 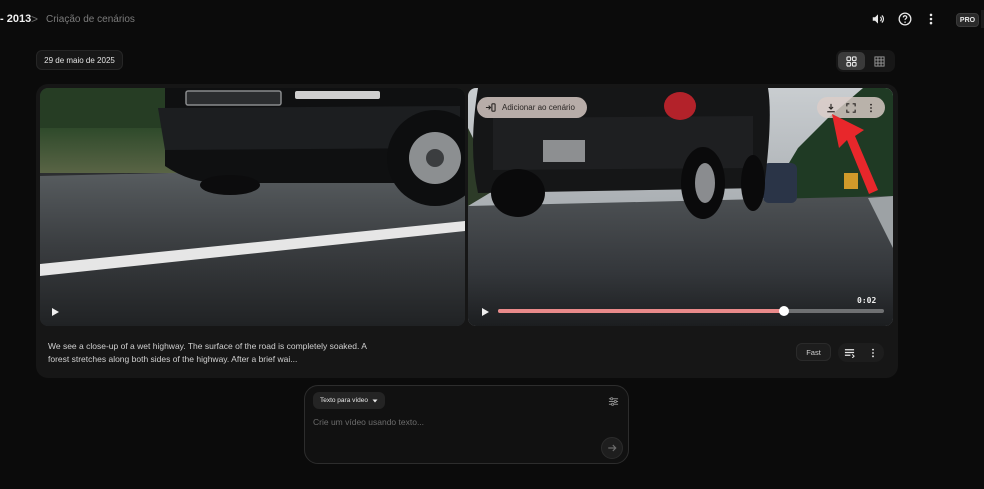 I want to click on reuse-prompt-icon, so click(x=850, y=353).